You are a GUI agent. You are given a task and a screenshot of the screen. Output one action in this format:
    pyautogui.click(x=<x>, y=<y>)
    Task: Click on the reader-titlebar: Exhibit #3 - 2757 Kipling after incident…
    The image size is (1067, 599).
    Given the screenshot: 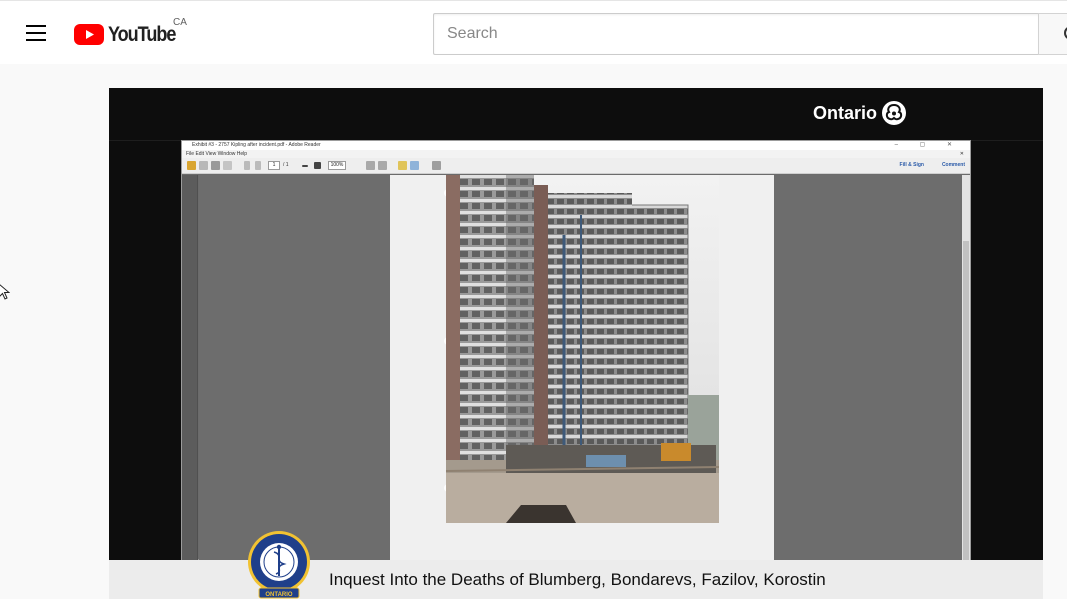 What is the action you would take?
    pyautogui.click(x=576, y=145)
    